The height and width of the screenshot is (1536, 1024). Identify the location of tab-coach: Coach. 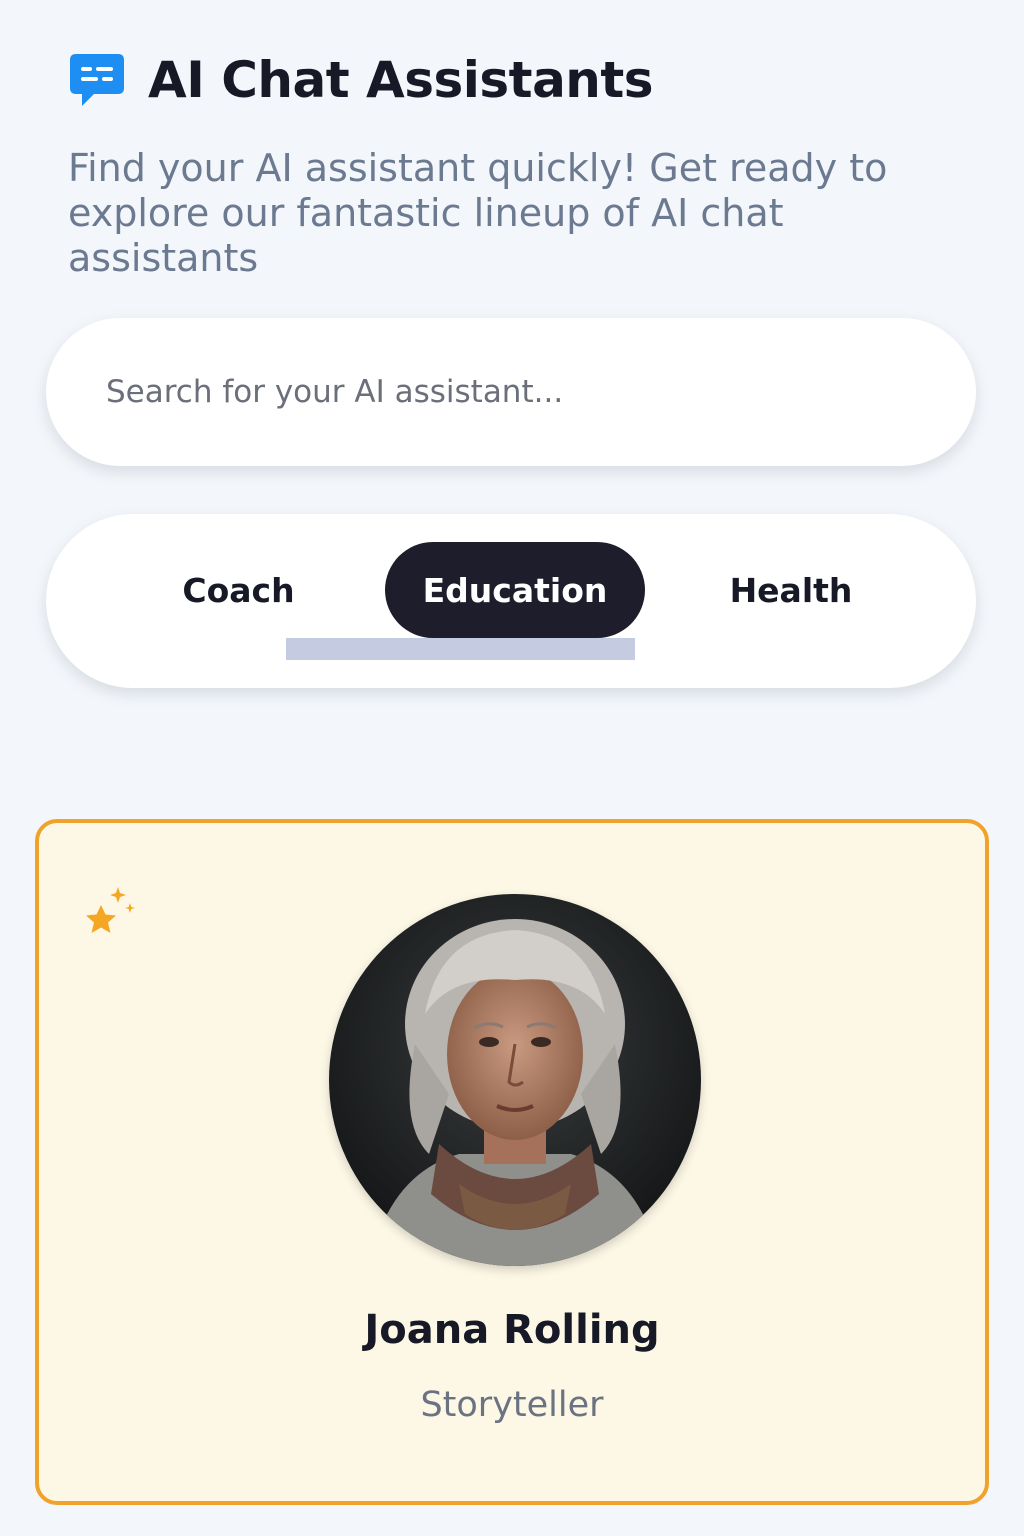
(238, 590).